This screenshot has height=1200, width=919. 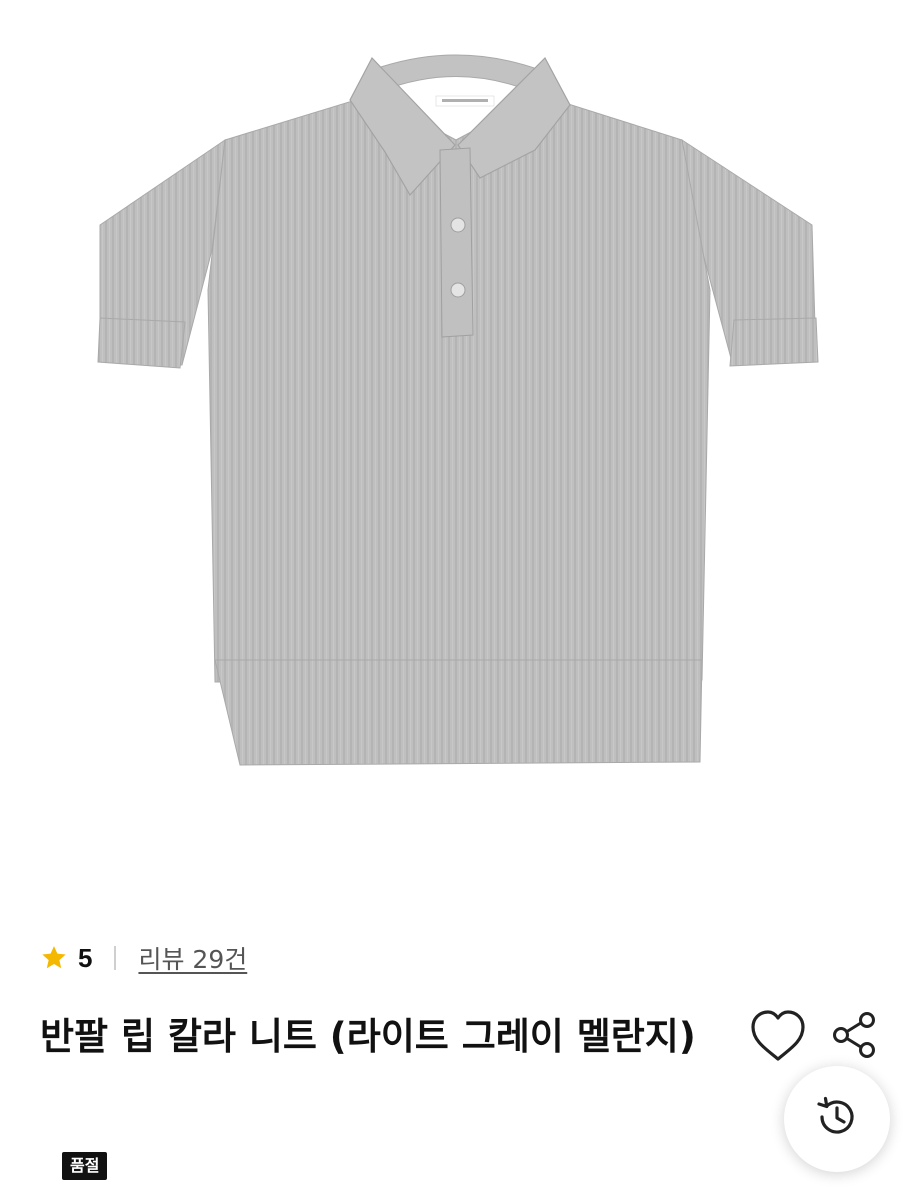 I want to click on rating-value: 5, so click(x=85, y=957).